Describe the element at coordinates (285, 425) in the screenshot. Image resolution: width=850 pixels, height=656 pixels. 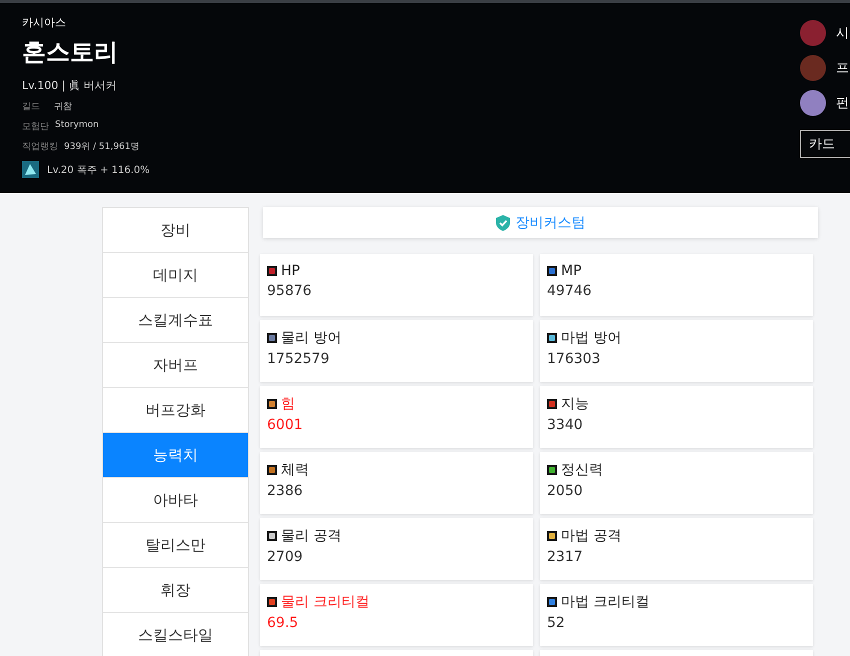
I see `stat-value: 6001` at that location.